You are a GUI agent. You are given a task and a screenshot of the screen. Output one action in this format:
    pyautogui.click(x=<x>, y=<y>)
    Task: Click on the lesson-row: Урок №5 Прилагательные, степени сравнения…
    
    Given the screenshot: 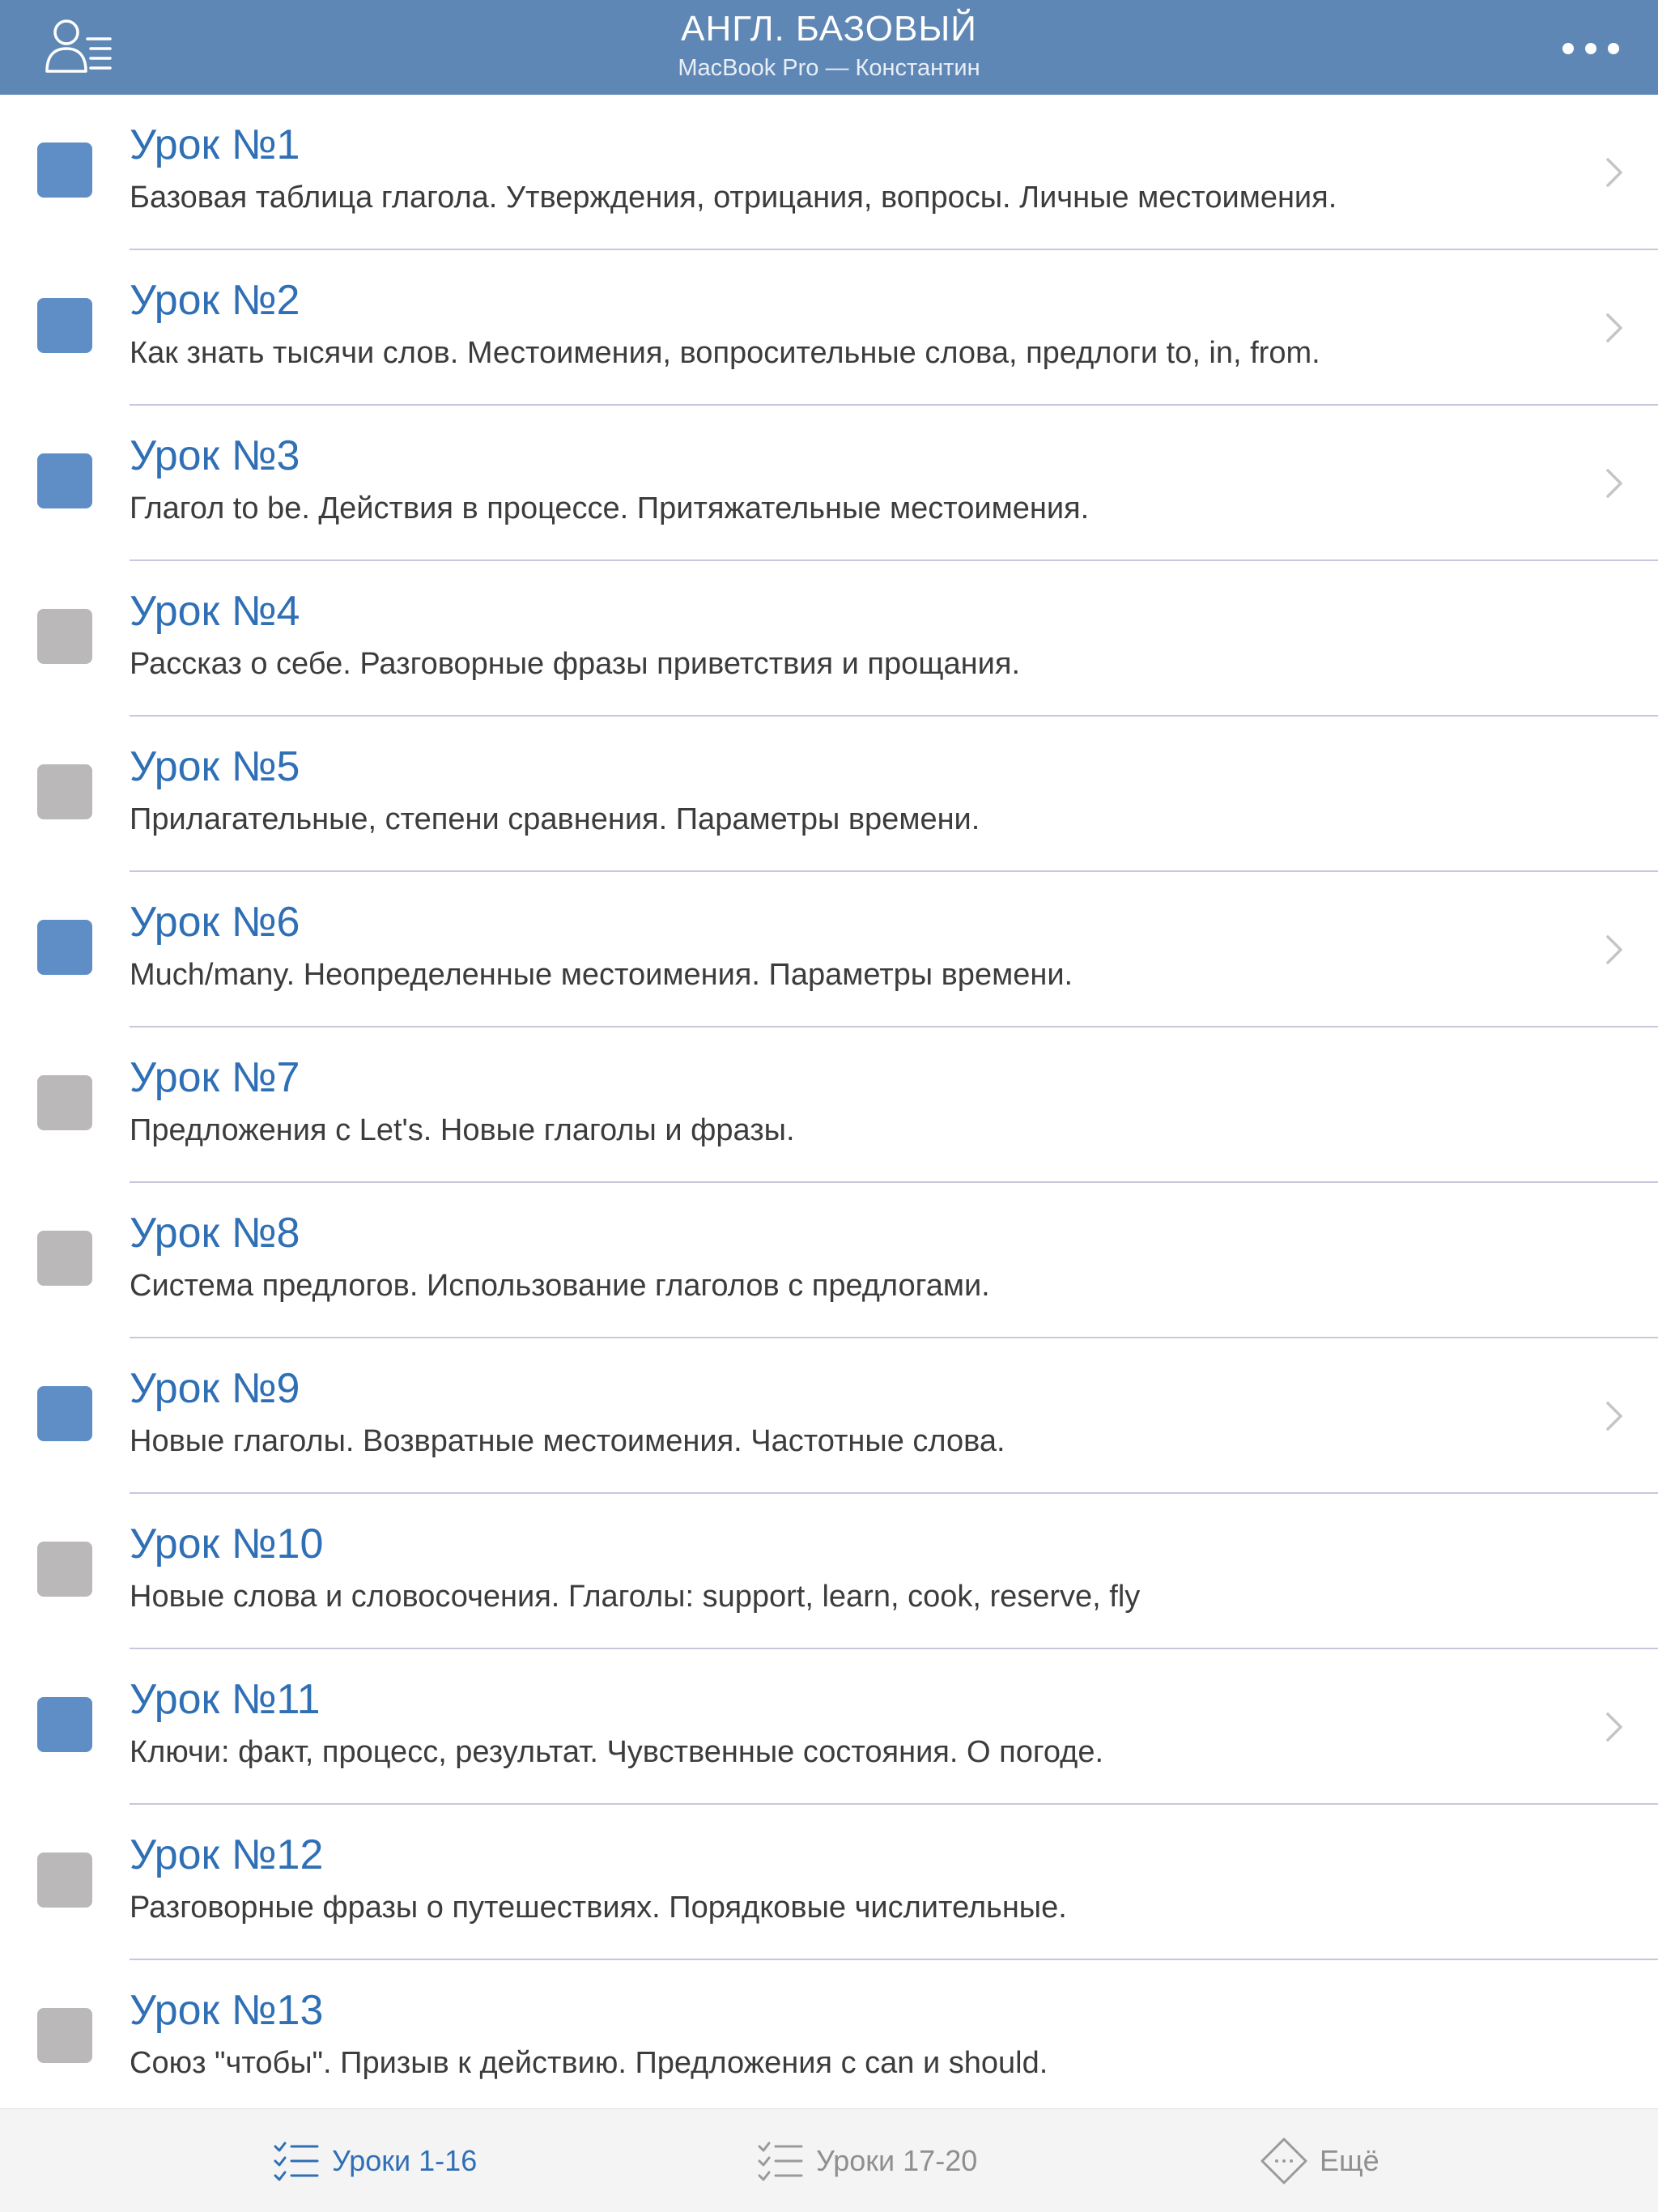 What is the action you would take?
    pyautogui.click(x=829, y=795)
    